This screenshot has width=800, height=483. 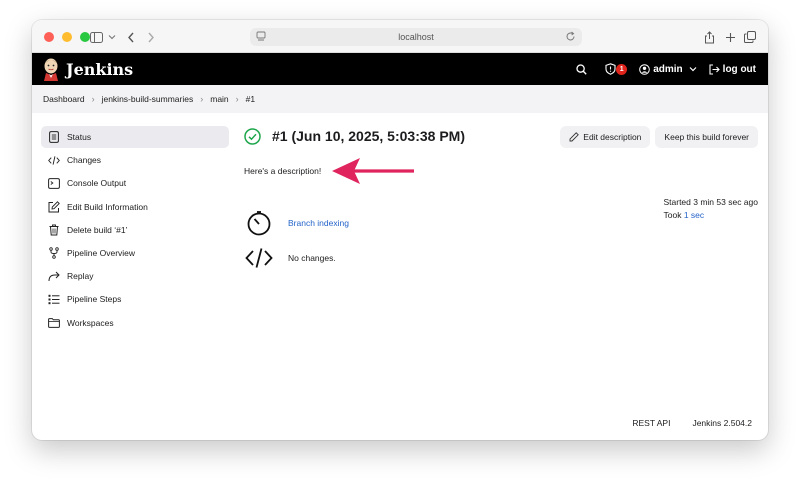 I want to click on logout-icon, so click(x=714, y=69).